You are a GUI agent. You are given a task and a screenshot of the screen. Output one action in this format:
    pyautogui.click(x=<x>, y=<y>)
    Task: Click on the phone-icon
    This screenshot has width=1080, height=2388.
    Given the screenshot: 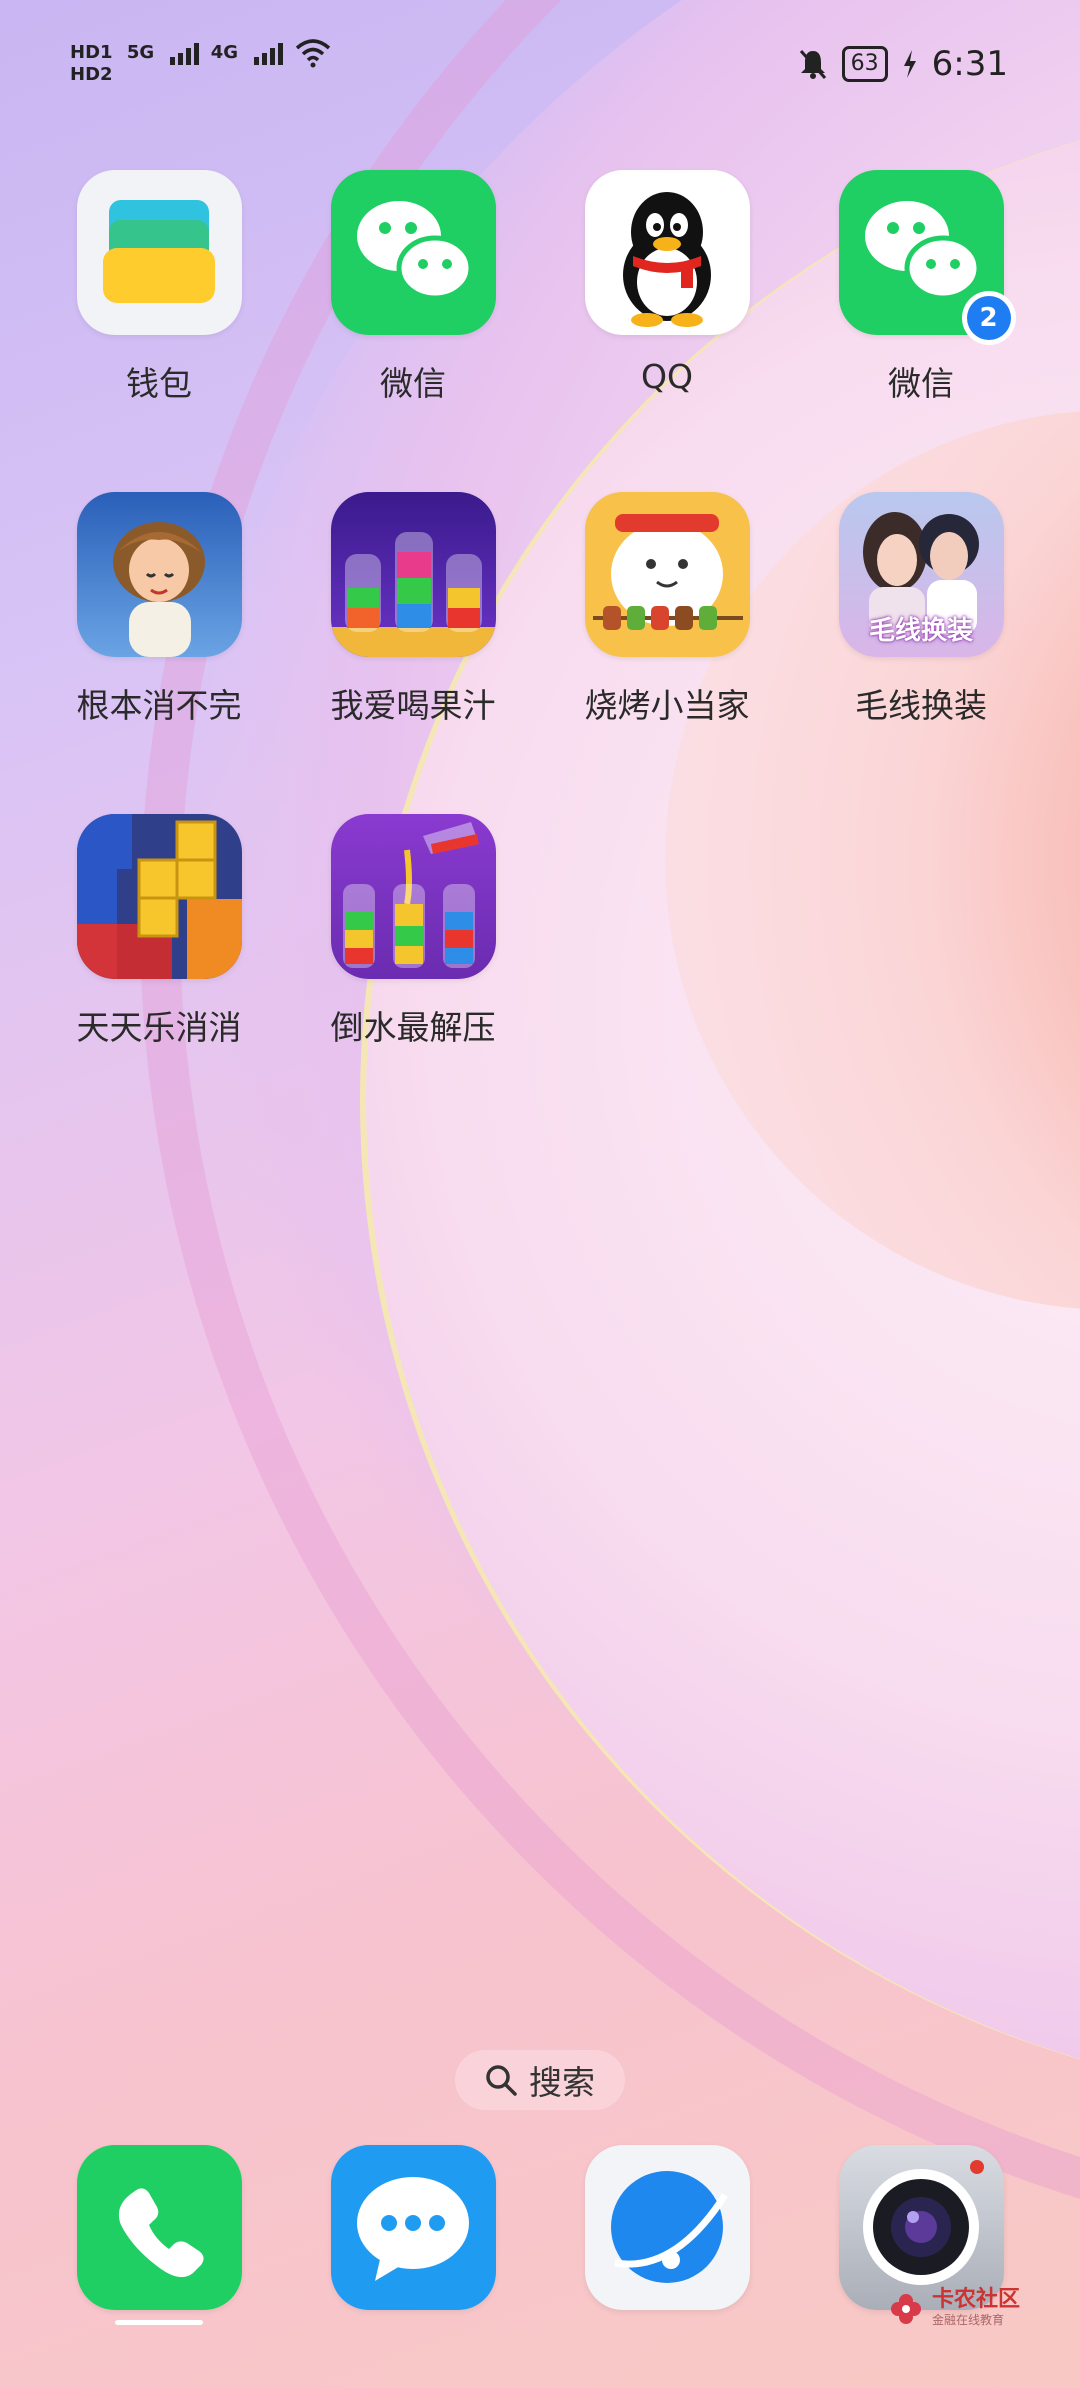 What is the action you would take?
    pyautogui.click(x=159, y=2227)
    